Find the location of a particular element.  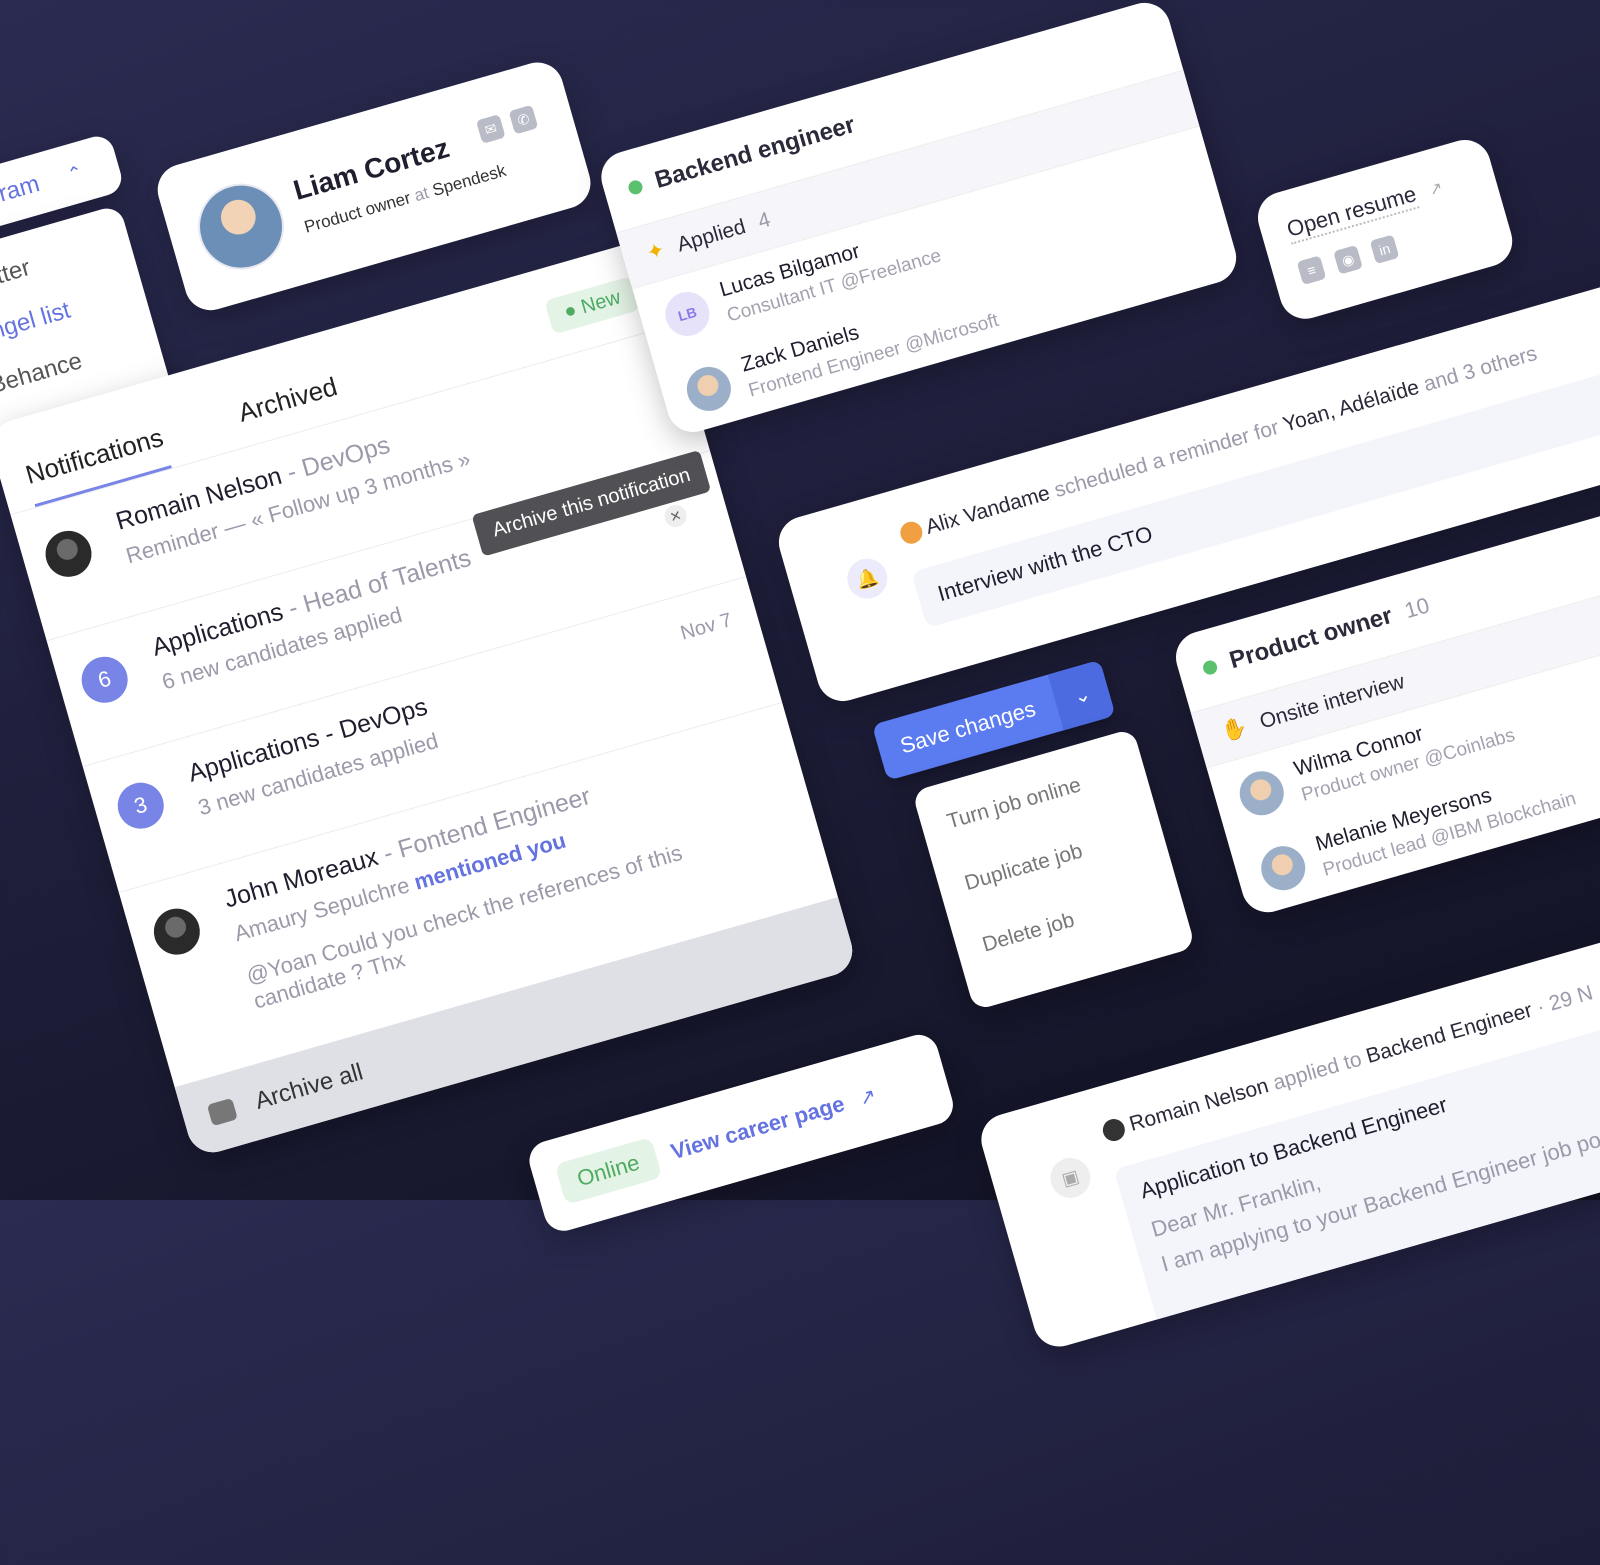

stage-name: Applied is located at coordinates (711, 235).